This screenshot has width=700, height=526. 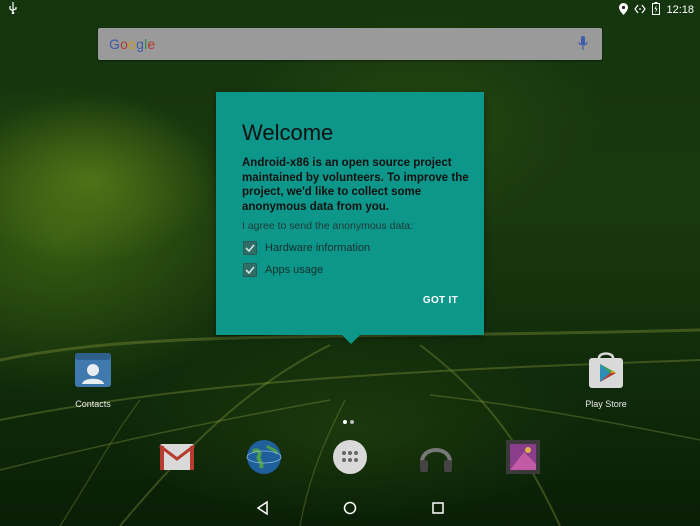 I want to click on headphones-music-icon, so click(x=436, y=457).